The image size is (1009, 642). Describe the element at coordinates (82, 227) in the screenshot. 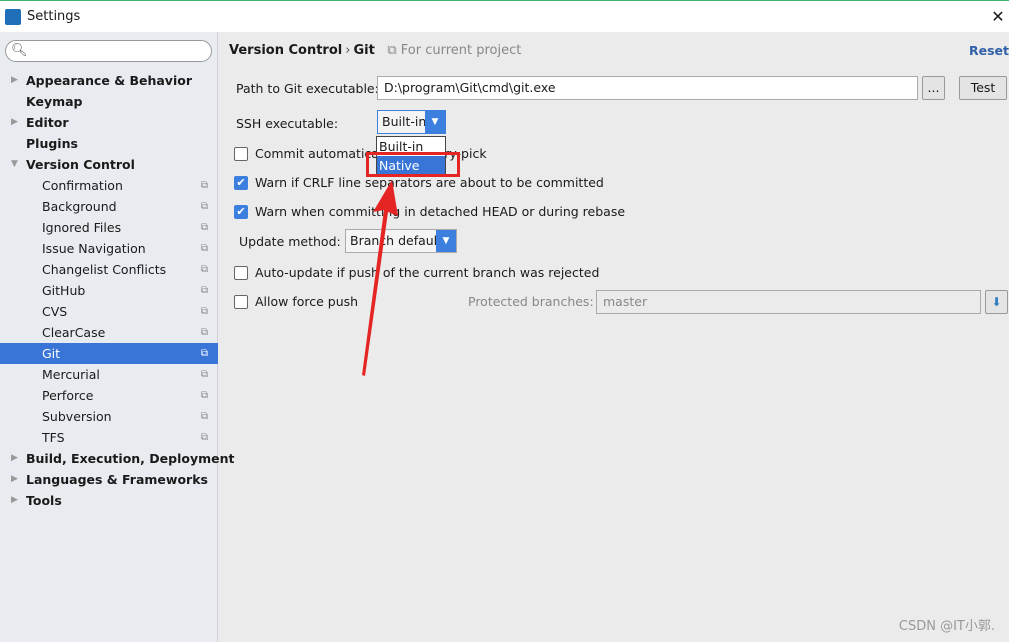

I see `sidebar-item-label: Ignored Files` at that location.